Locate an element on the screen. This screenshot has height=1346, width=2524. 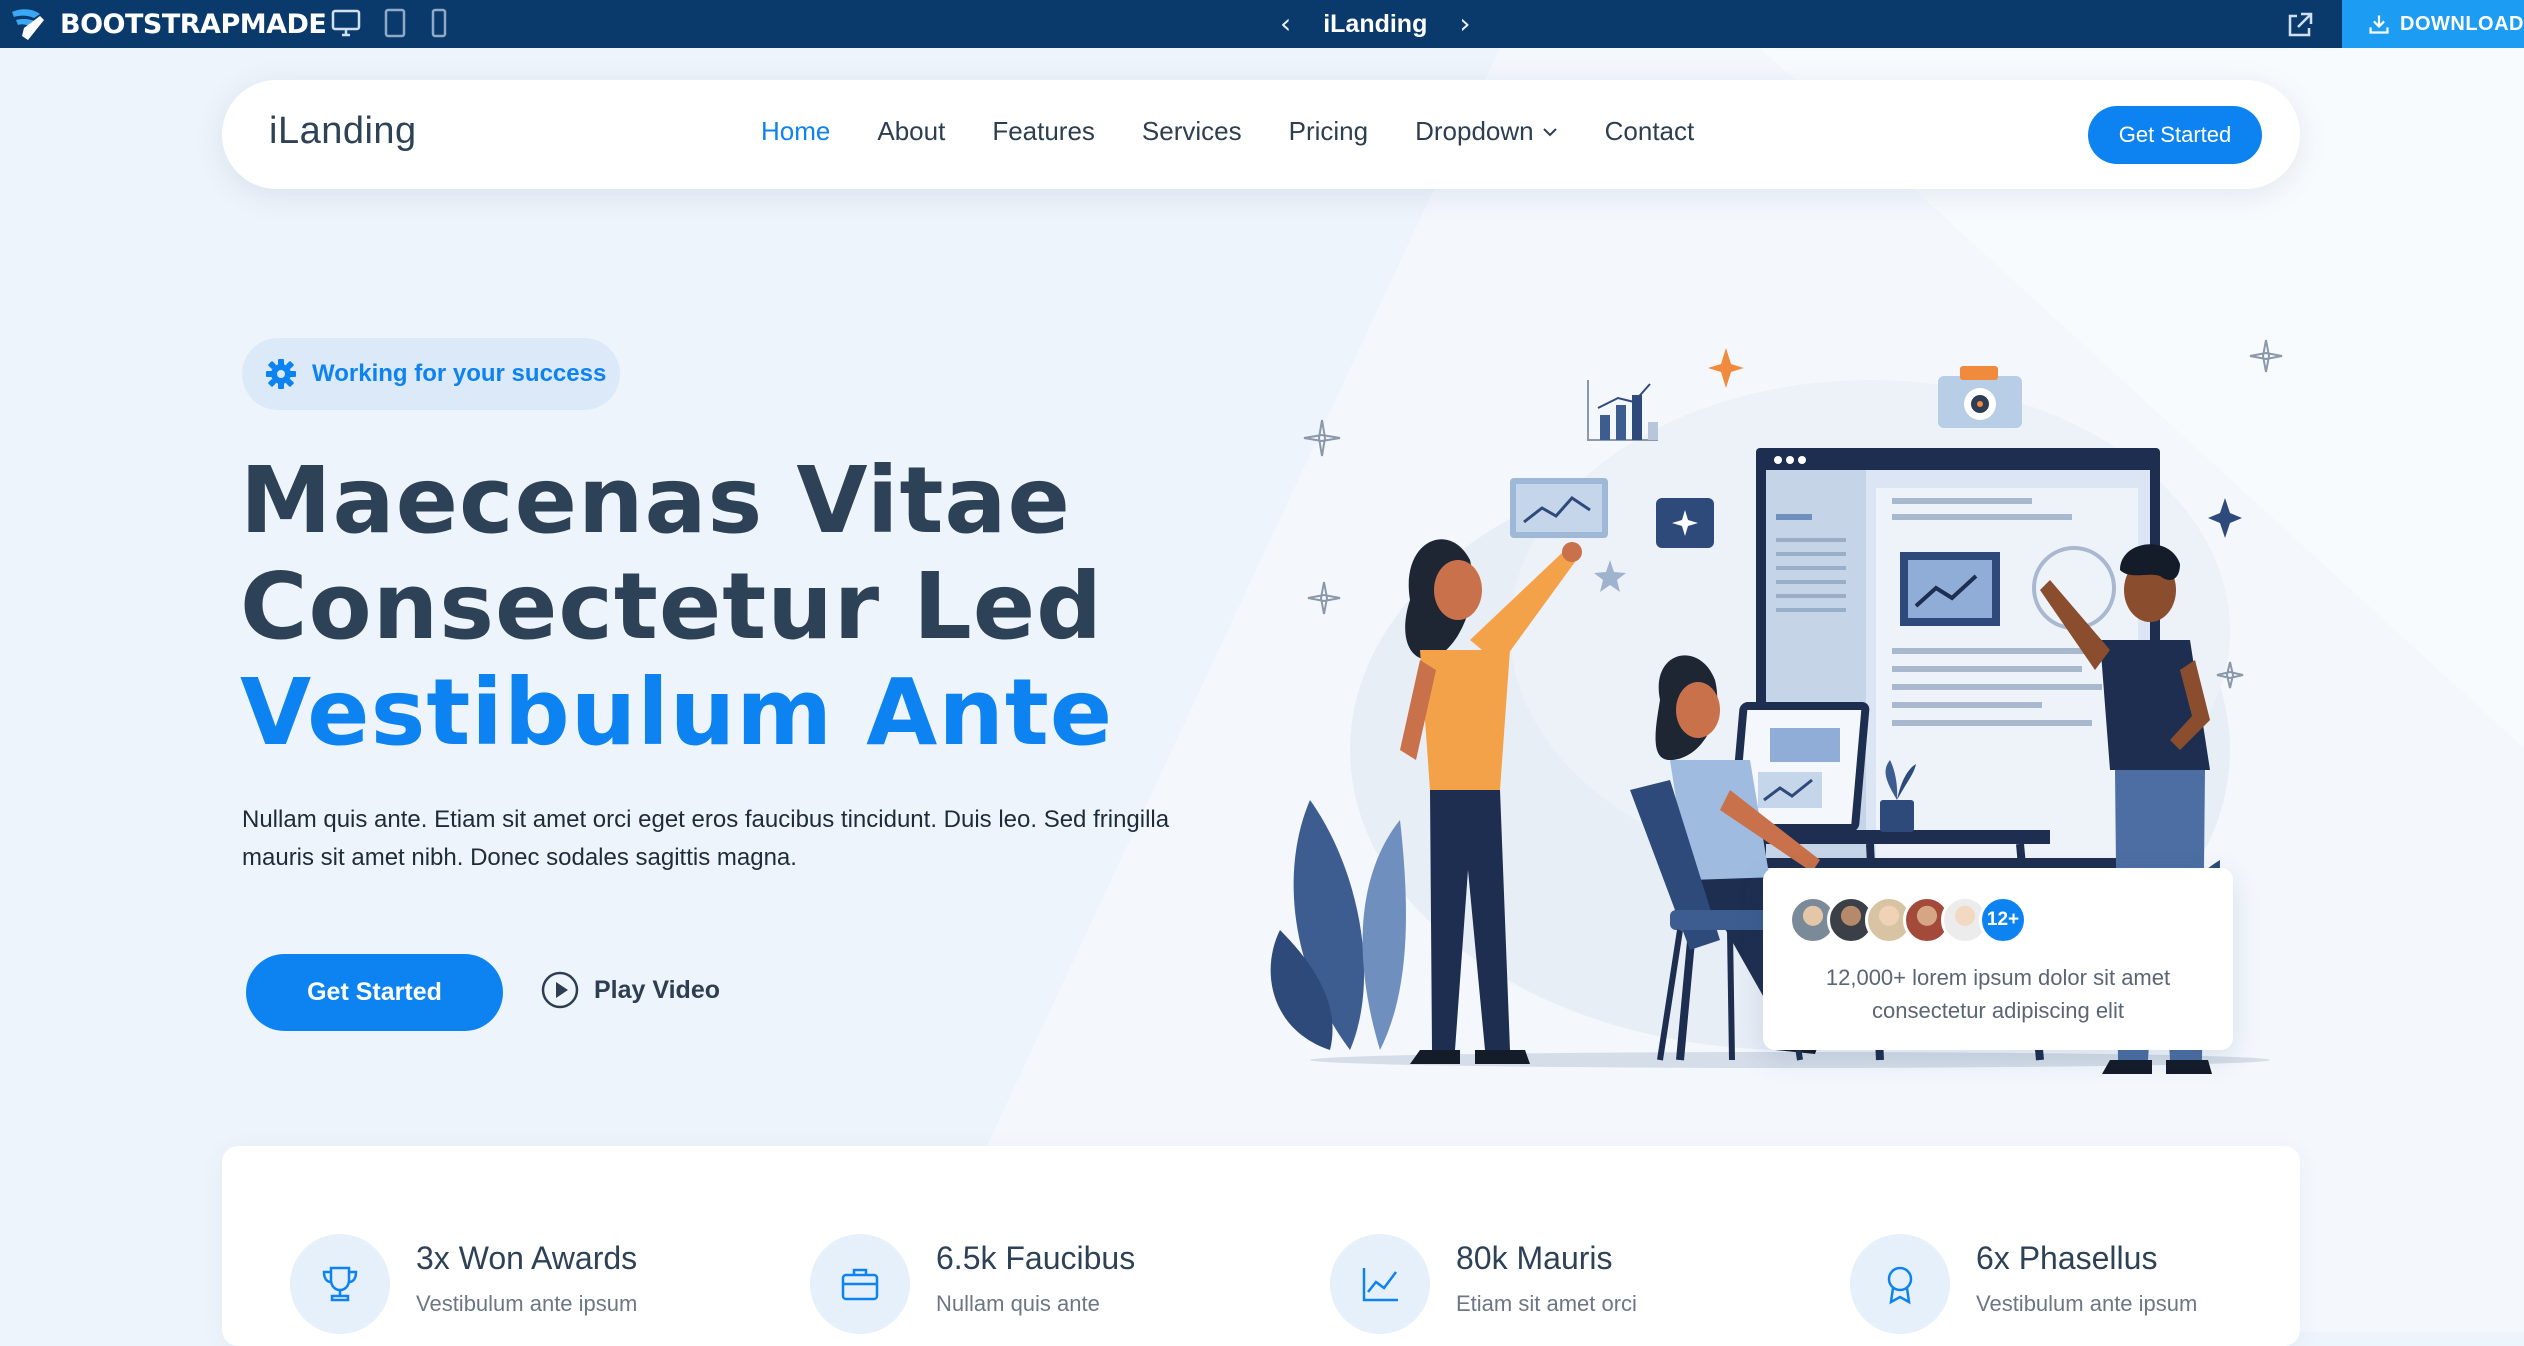
bootstrapmade-brand: BOOTSTRAPMADE is located at coordinates (168, 24).